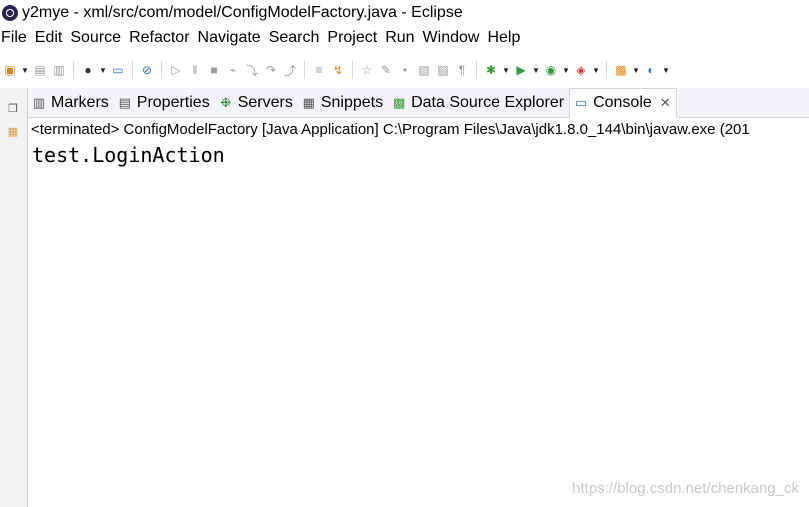 The width and height of the screenshot is (809, 507). Describe the element at coordinates (176, 70) in the screenshot. I see `resume-icon: ▷` at that location.